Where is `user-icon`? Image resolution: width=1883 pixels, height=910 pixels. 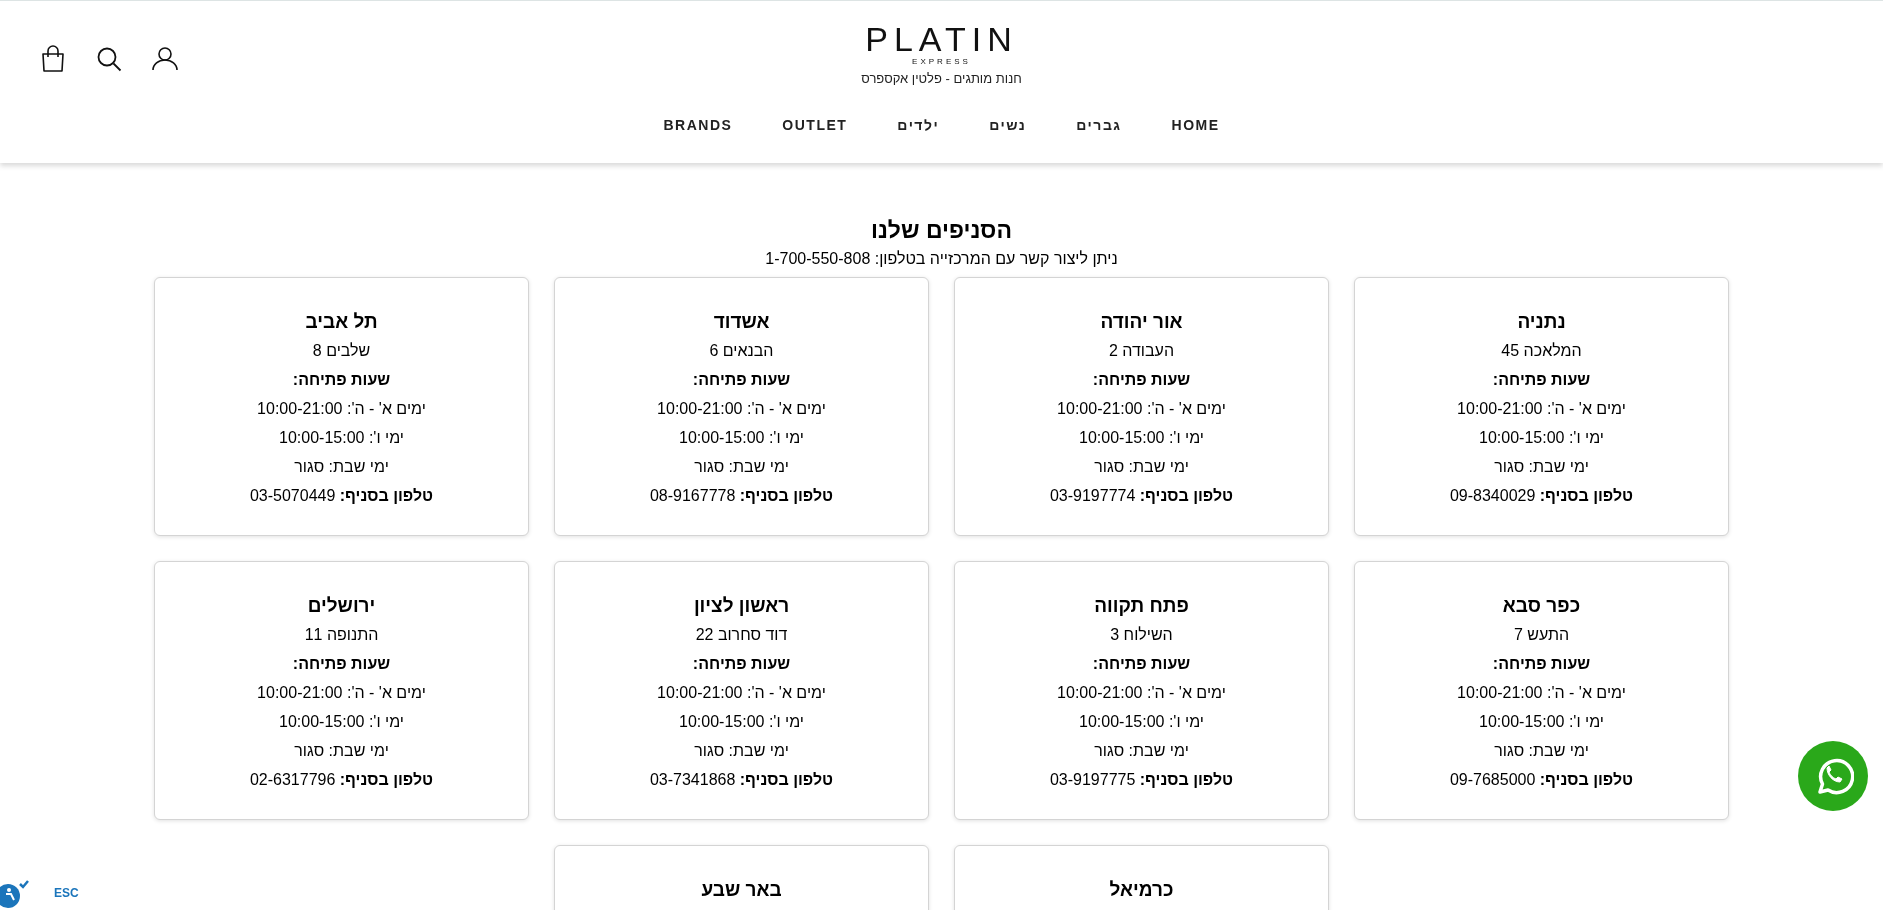 user-icon is located at coordinates (165, 59).